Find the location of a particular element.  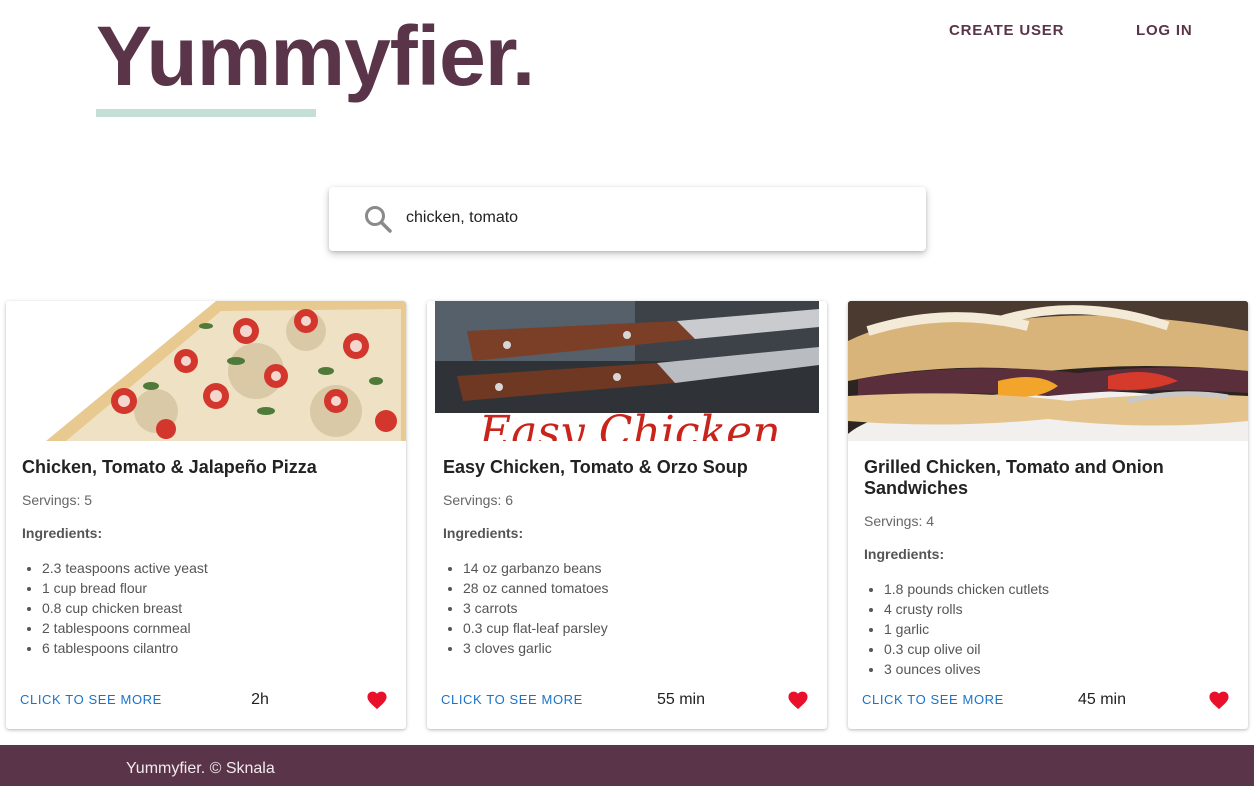

sandwich-photo is located at coordinates (1048, 371).